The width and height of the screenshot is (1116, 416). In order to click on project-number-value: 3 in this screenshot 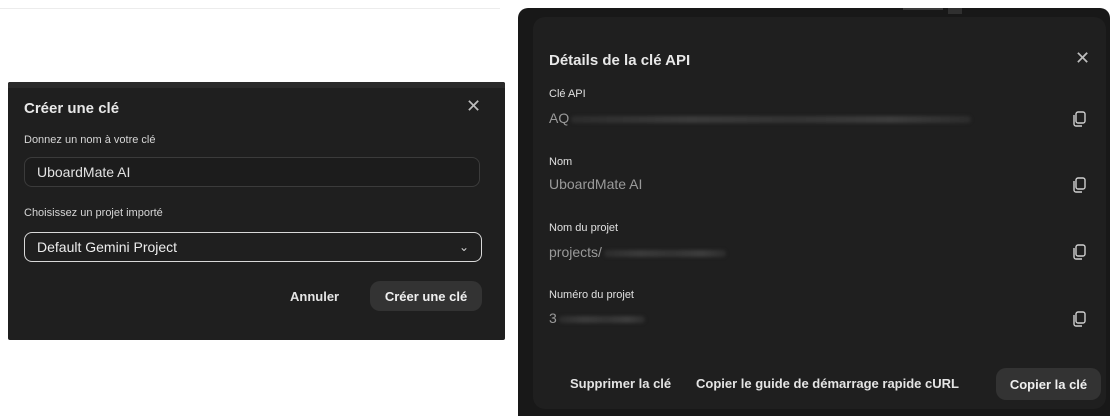, I will do `click(597, 318)`.